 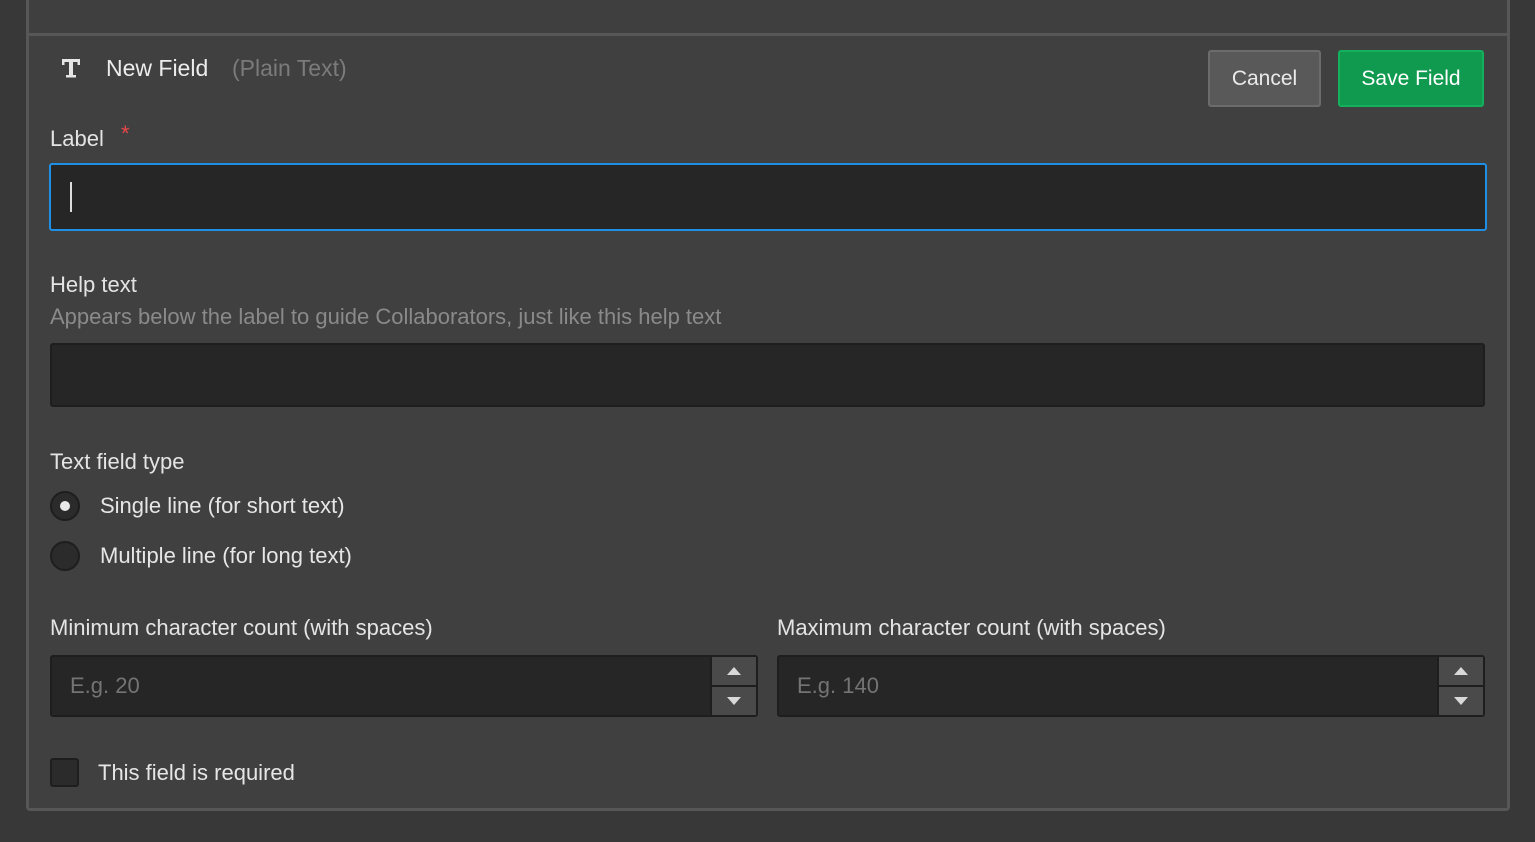 What do you see at coordinates (93, 284) in the screenshot?
I see `help-text-title: Help text` at bounding box center [93, 284].